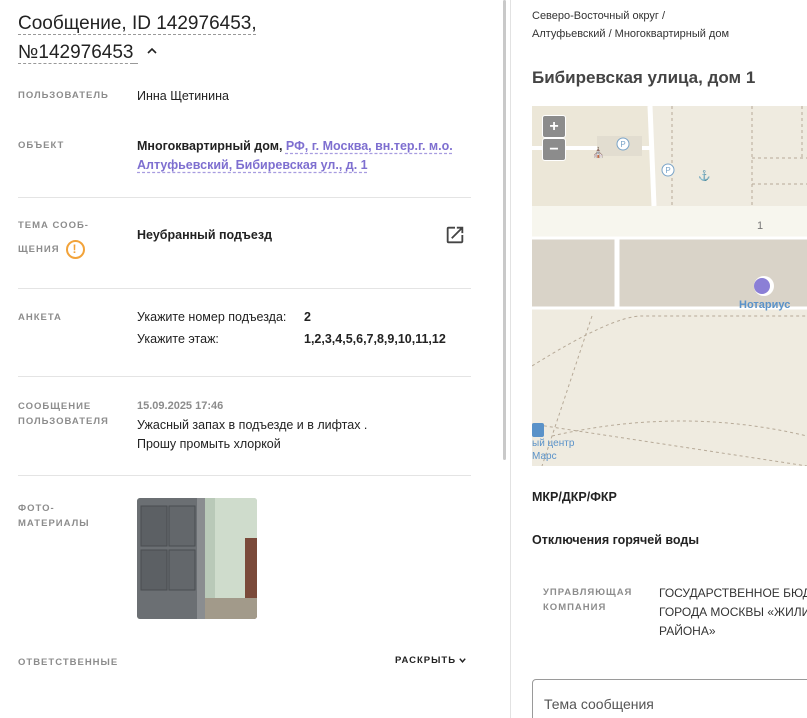 The image size is (807, 718). I want to click on message-line-2: Прошу промыть хлоркой, so click(209, 444).